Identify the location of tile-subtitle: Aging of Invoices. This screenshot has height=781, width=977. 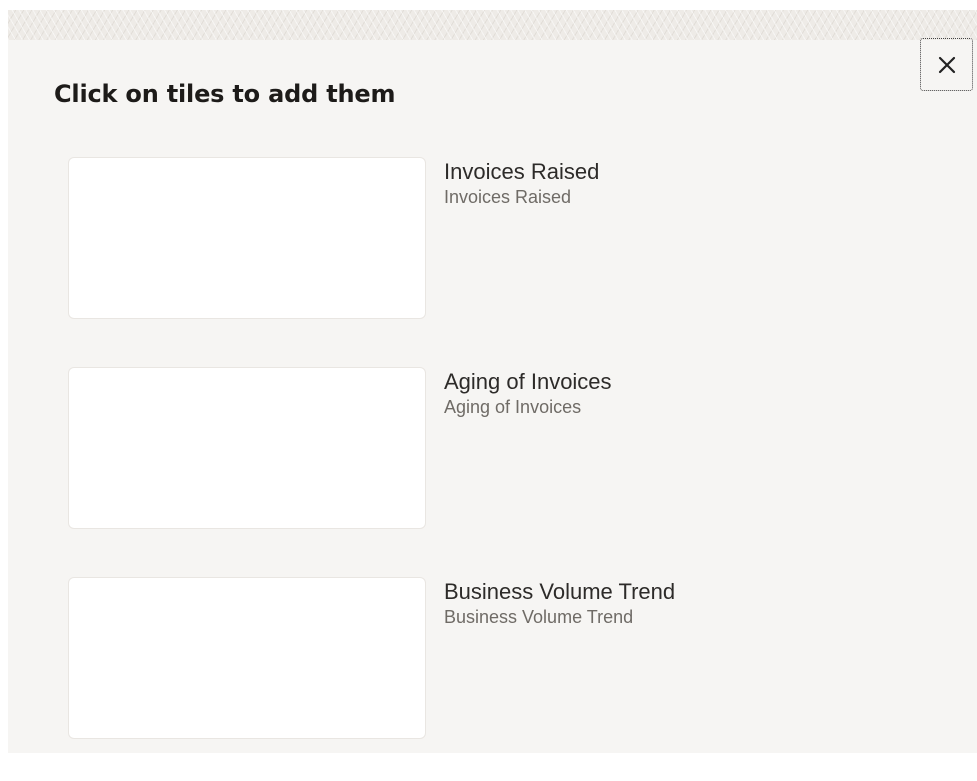
(513, 407).